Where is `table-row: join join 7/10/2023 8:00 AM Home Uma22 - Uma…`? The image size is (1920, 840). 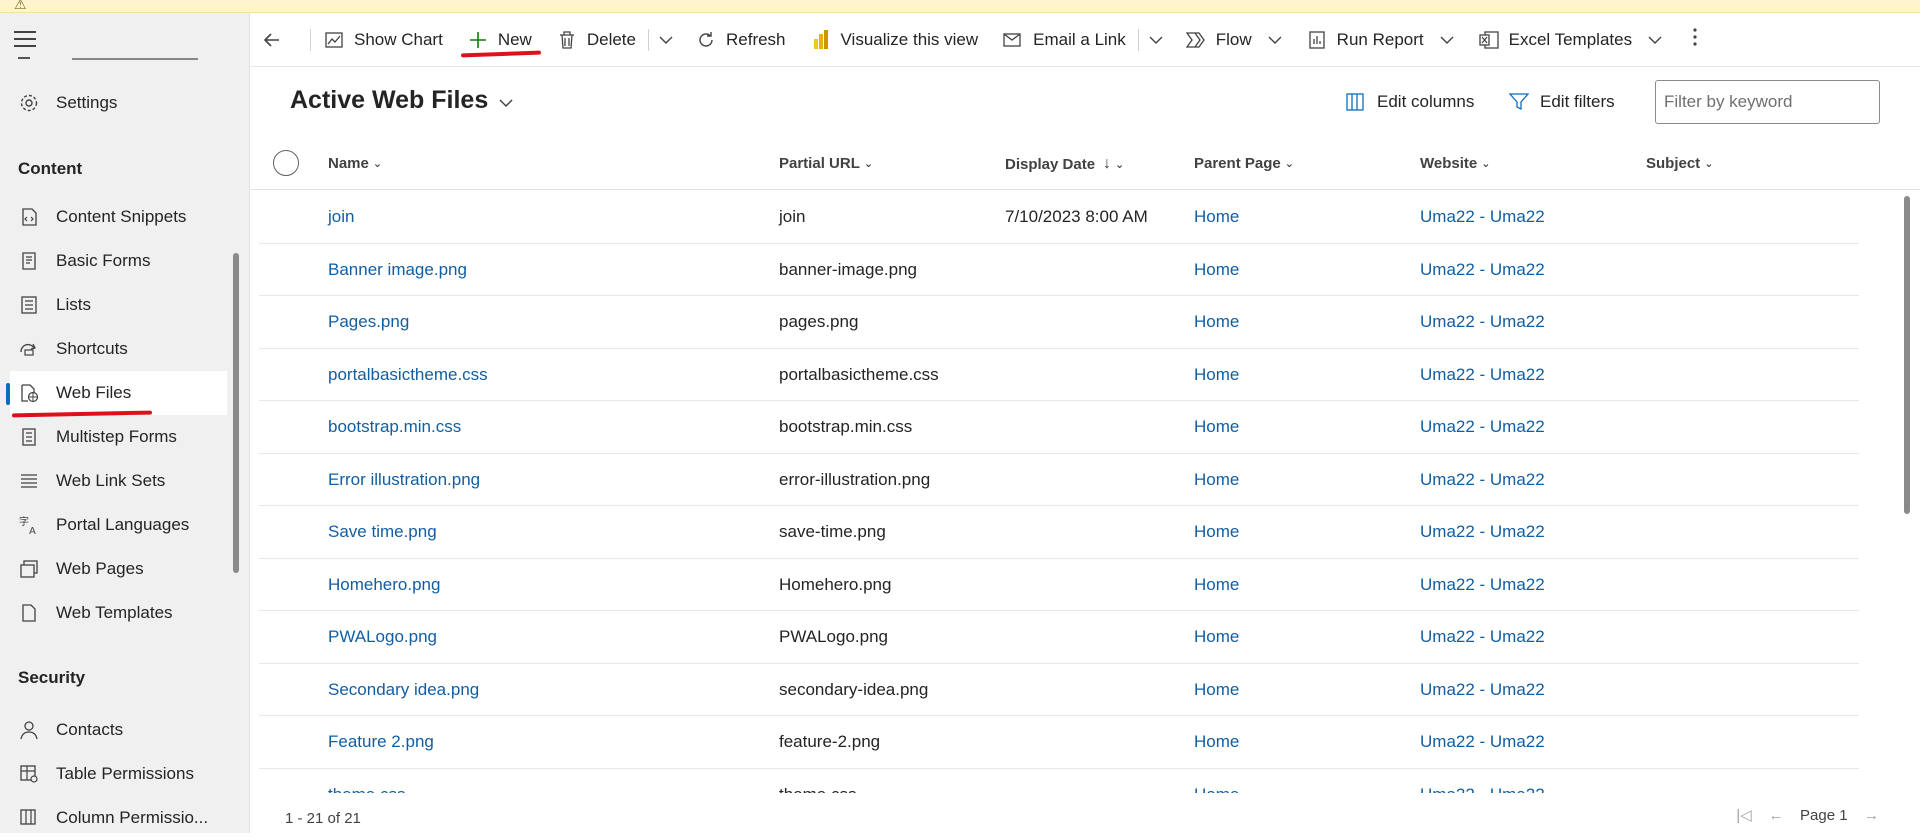
table-row: join join 7/10/2023 8:00 AM Home Uma22 - Uma… is located at coordinates (1059, 217).